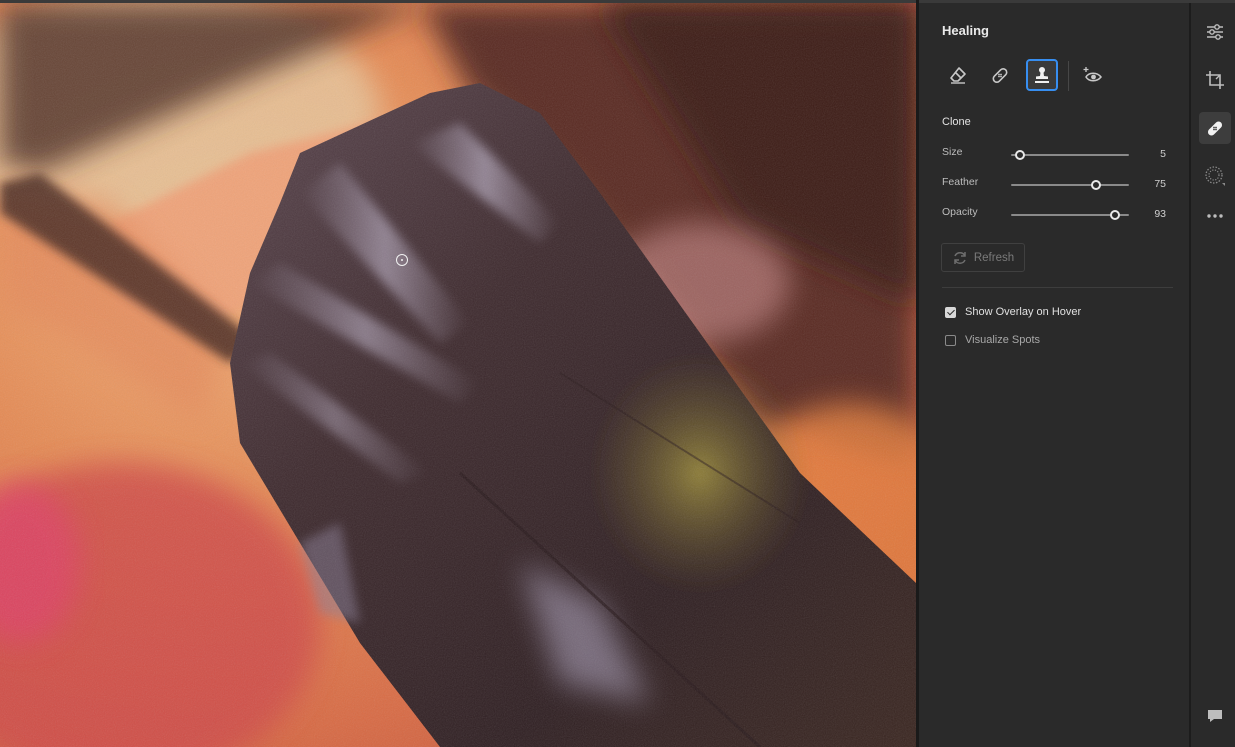 This screenshot has height=747, width=1235. Describe the element at coordinates (950, 340) in the screenshot. I see `visualize-spots-checkbox` at that location.